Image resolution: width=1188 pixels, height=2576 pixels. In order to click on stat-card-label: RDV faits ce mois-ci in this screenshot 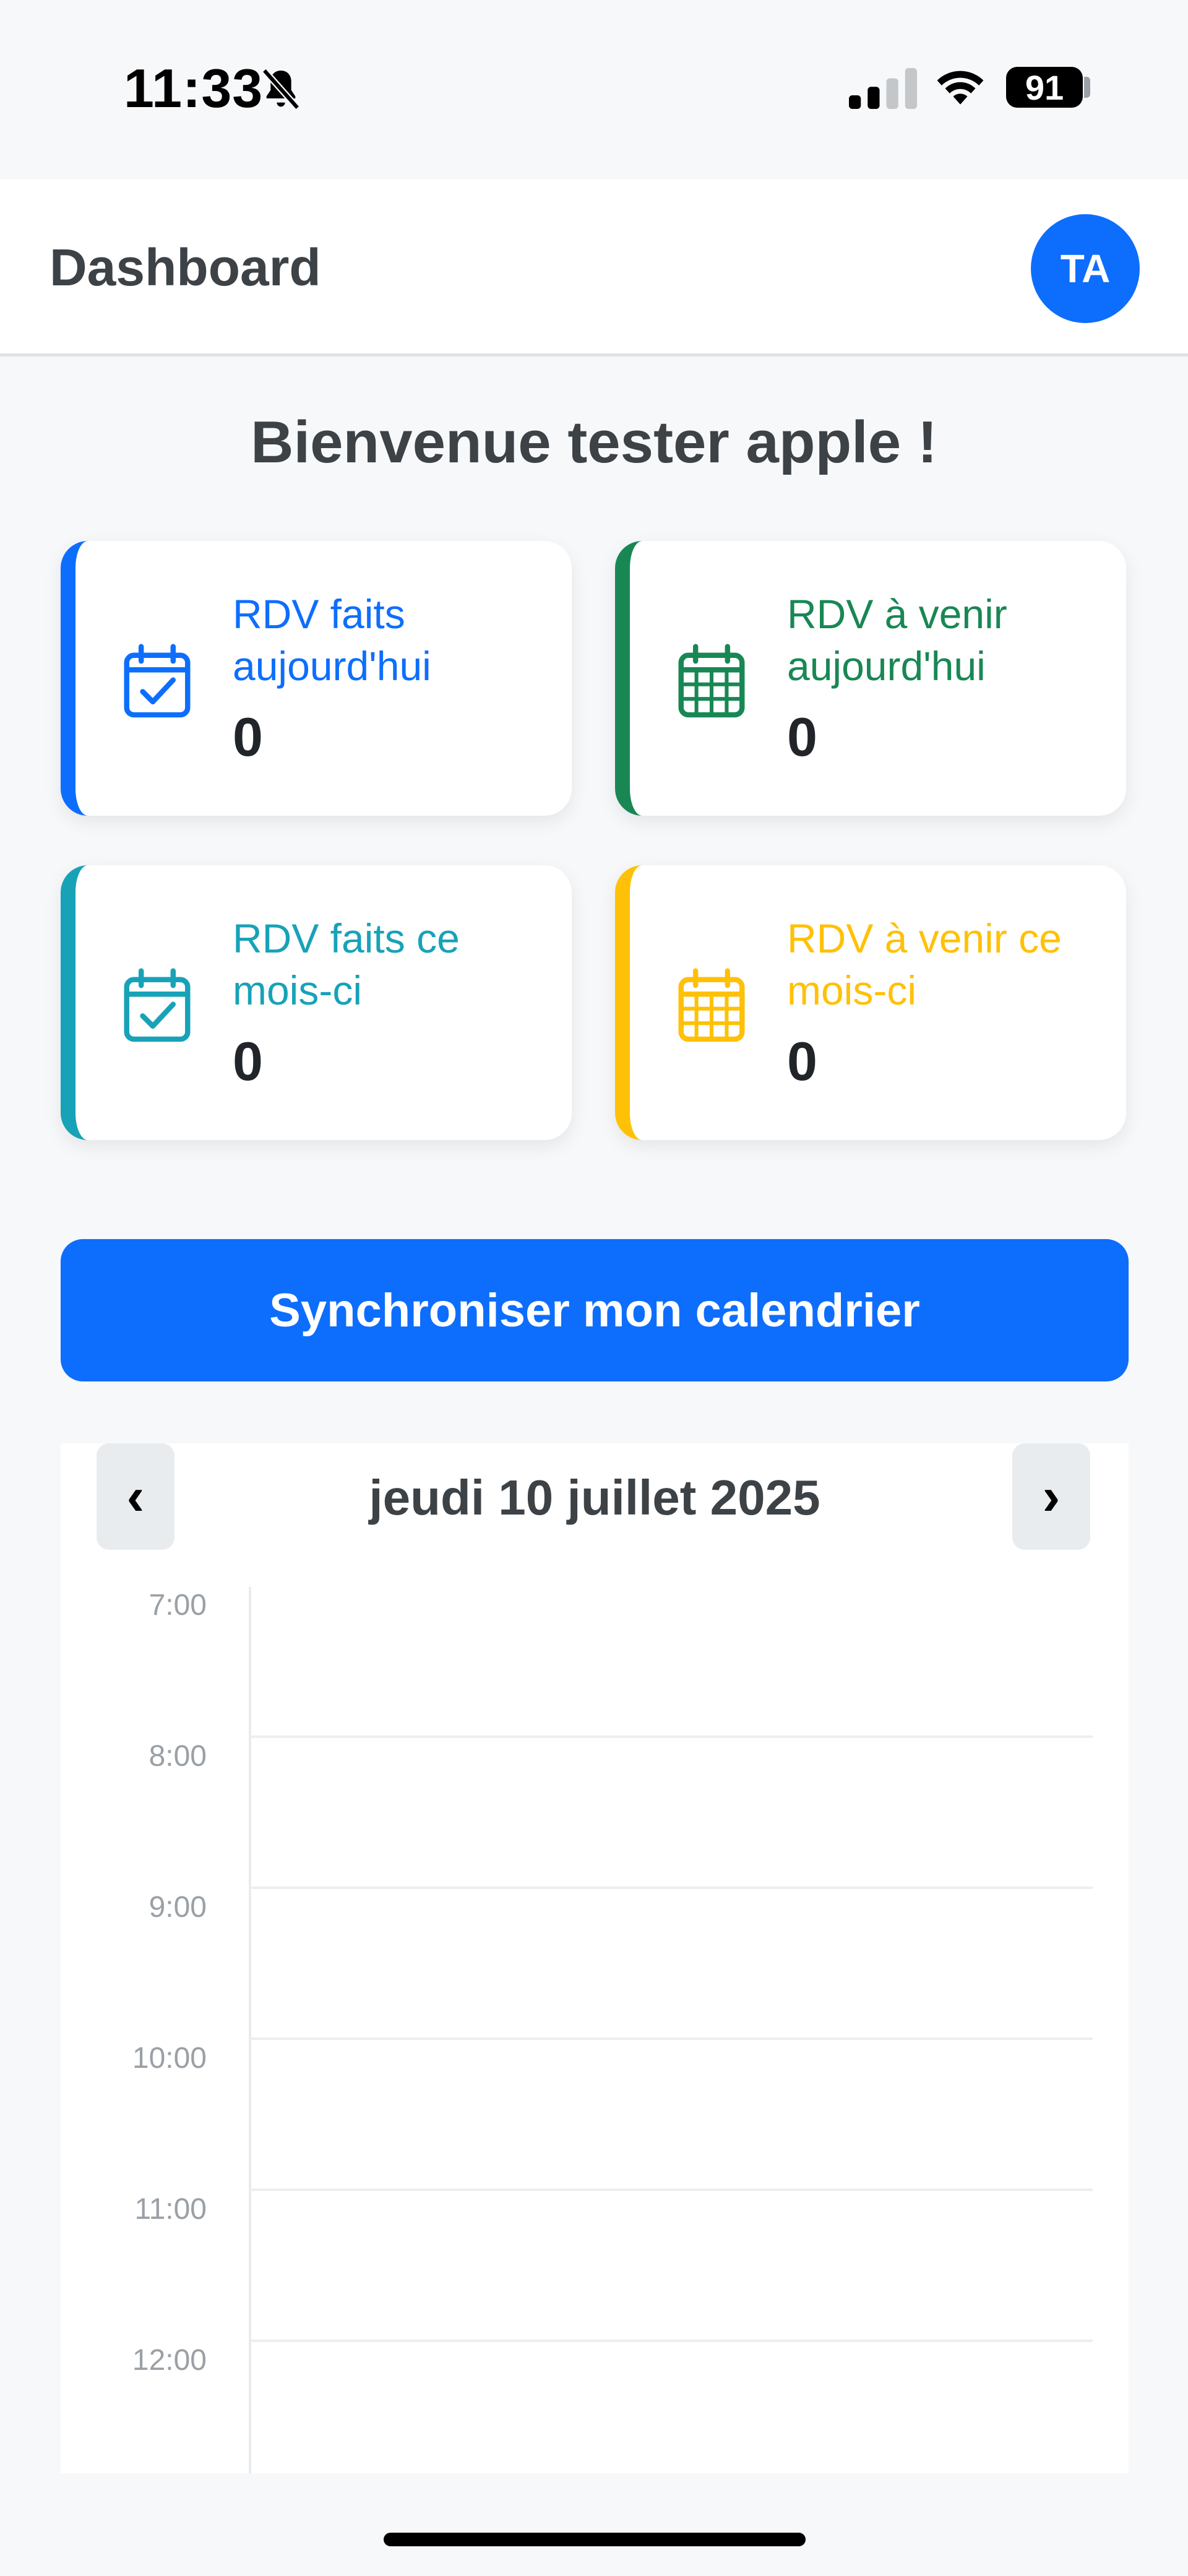, I will do `click(346, 964)`.